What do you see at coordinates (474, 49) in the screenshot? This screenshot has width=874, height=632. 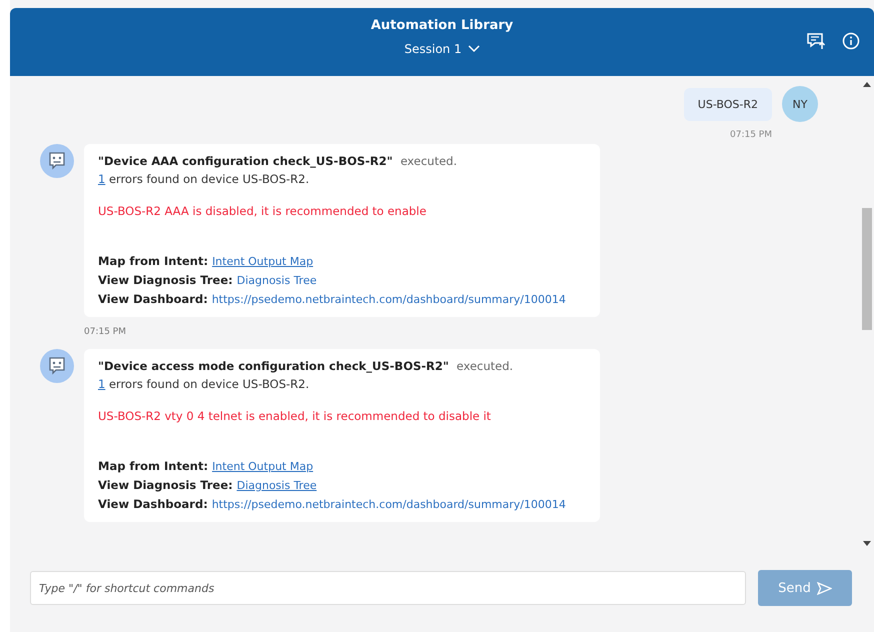 I see `chevron-down-icon` at bounding box center [474, 49].